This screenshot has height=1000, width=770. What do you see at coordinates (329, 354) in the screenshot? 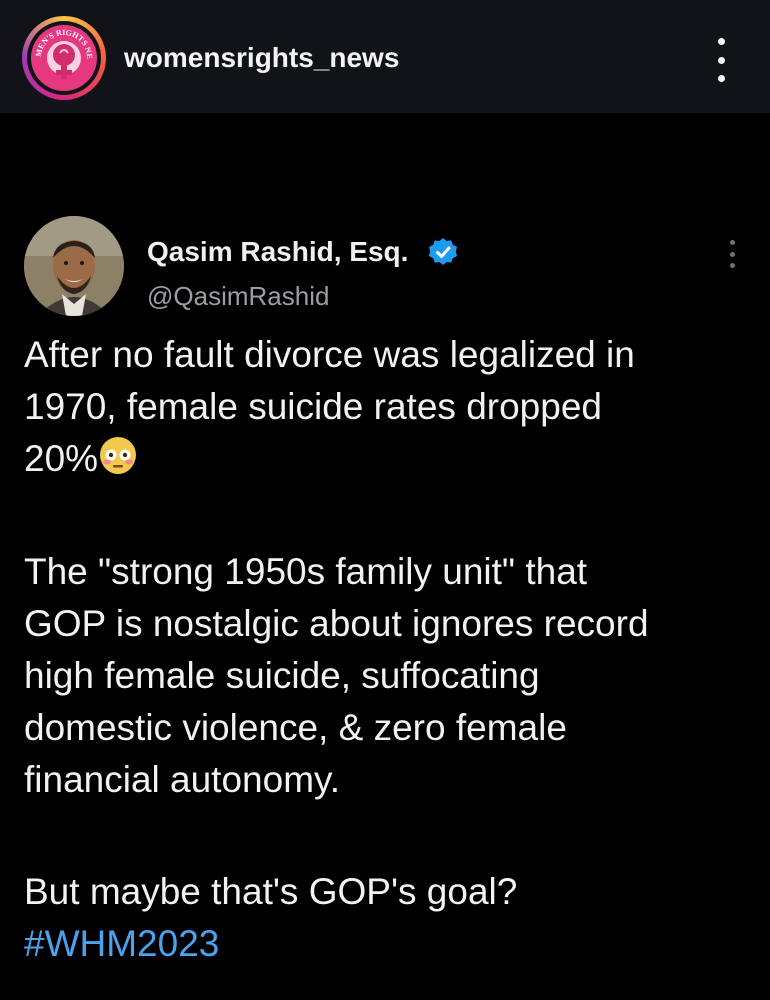
I see `tweet-text-line: After no fault divorce was legalized in` at bounding box center [329, 354].